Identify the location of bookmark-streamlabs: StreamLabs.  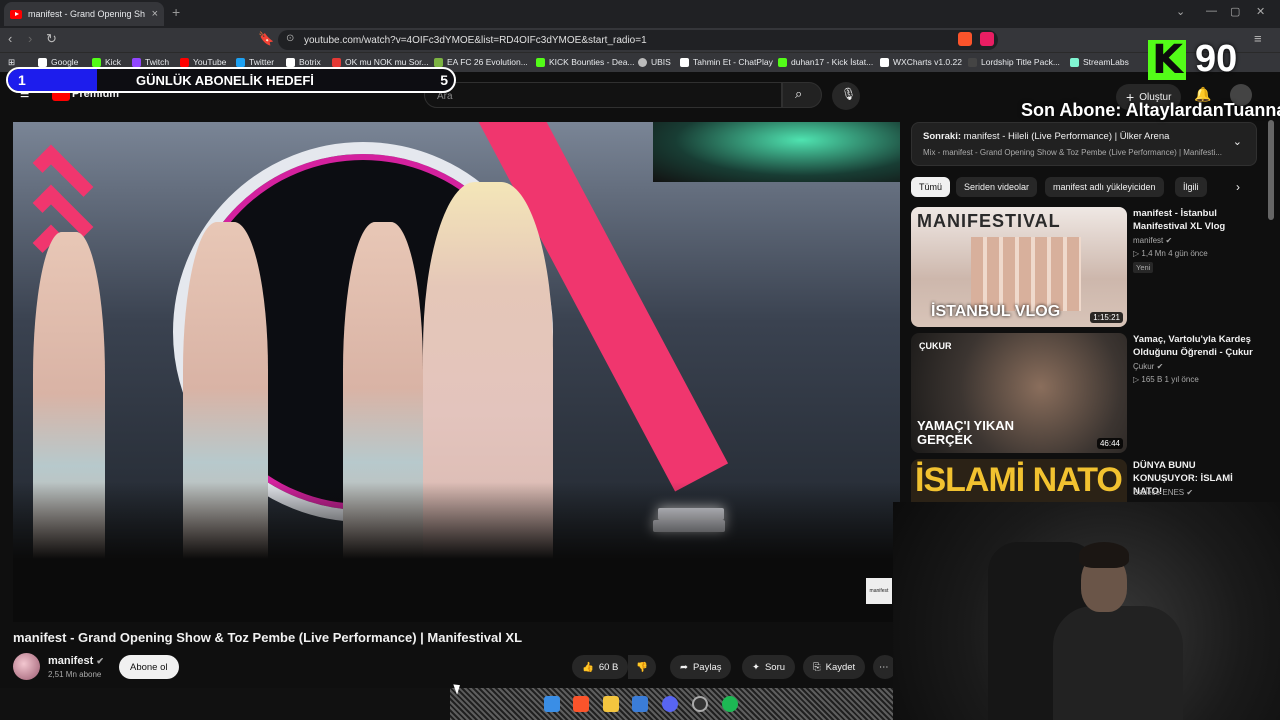
(1099, 62).